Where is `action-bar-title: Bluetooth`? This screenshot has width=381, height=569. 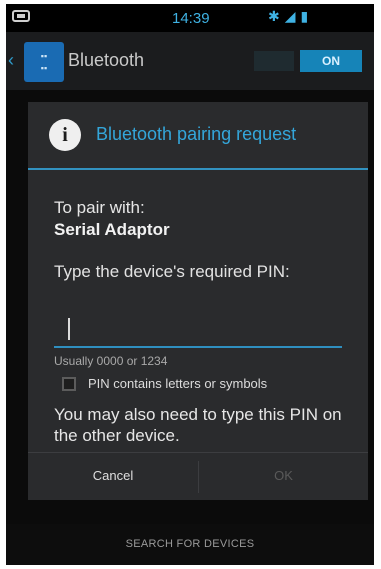
action-bar-title: Bluetooth is located at coordinates (106, 60).